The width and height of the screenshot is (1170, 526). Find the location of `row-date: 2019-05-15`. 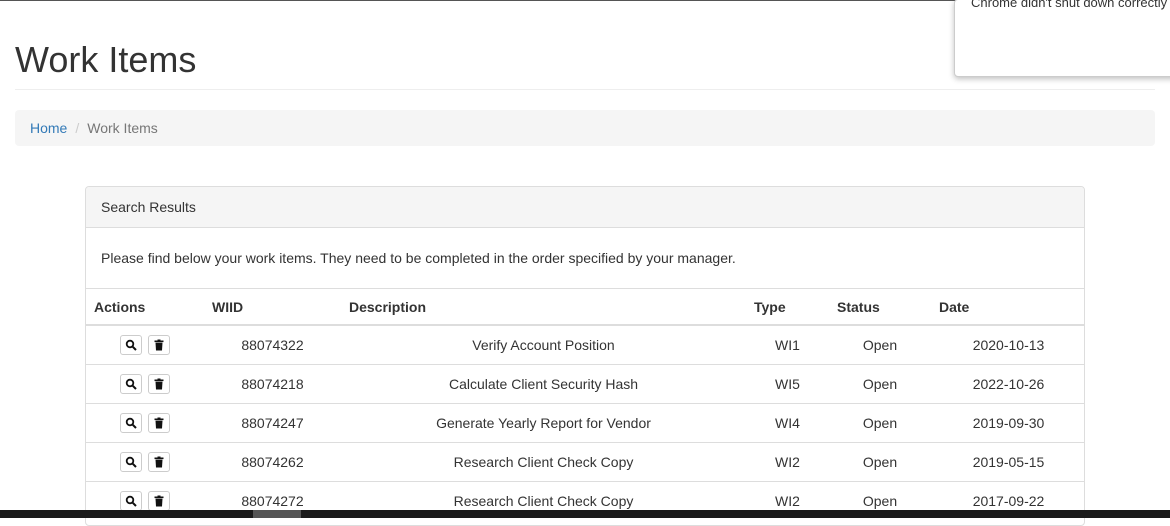

row-date: 2019-05-15 is located at coordinates (1007, 461).